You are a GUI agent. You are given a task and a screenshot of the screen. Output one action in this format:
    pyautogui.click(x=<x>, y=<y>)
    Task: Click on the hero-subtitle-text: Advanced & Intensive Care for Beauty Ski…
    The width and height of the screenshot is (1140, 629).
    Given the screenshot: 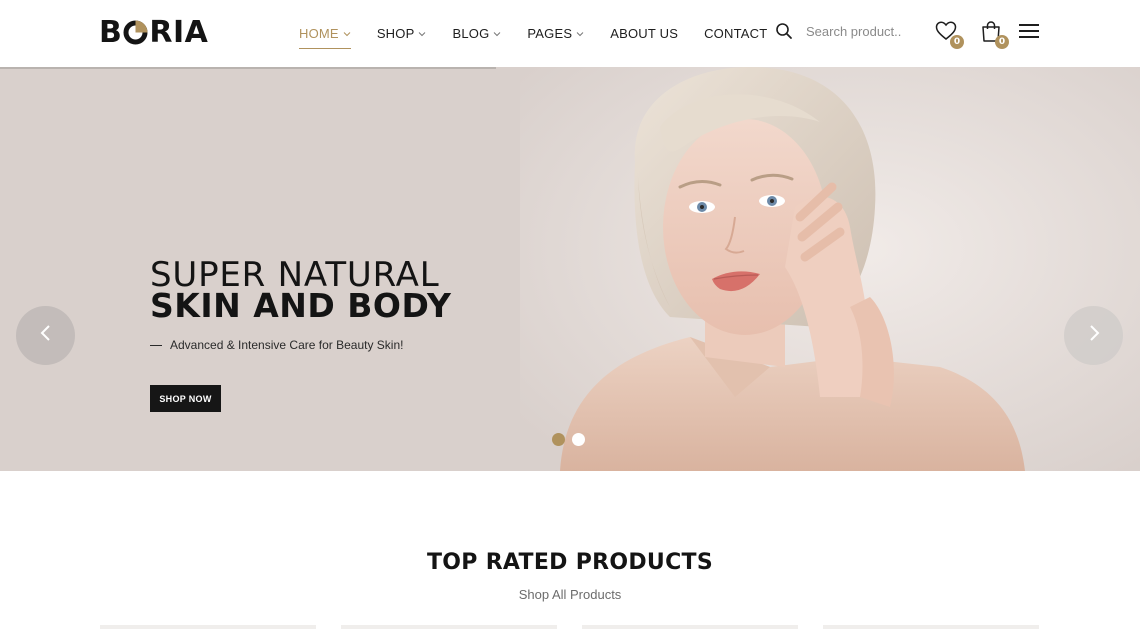 What is the action you would take?
    pyautogui.click(x=287, y=345)
    